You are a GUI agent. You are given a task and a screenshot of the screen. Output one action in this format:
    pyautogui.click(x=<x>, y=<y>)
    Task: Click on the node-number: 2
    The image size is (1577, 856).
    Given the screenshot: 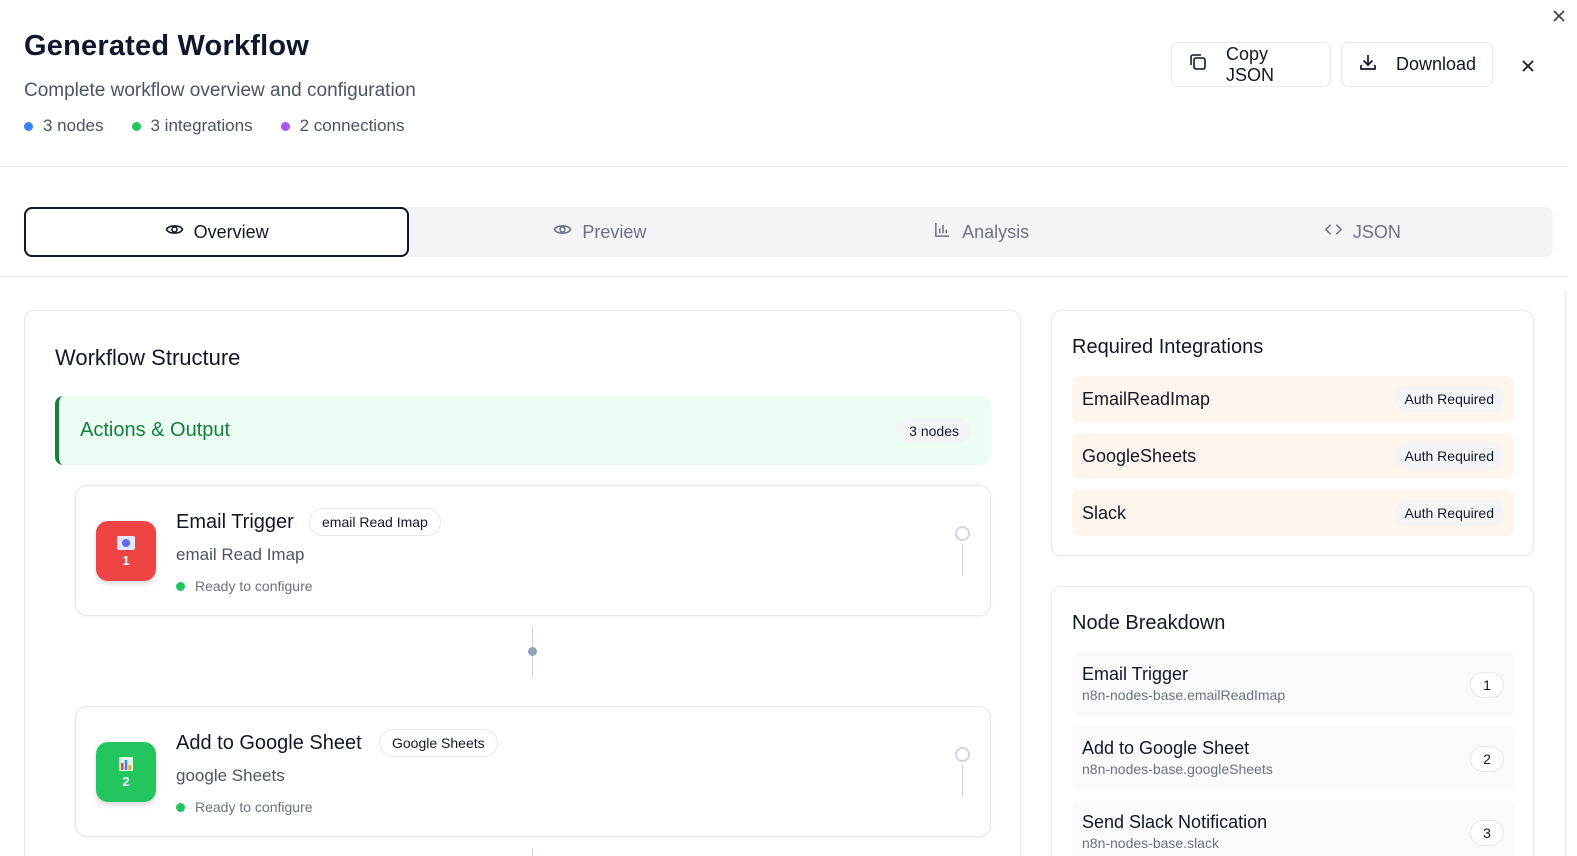 What is the action you would take?
    pyautogui.click(x=126, y=781)
    